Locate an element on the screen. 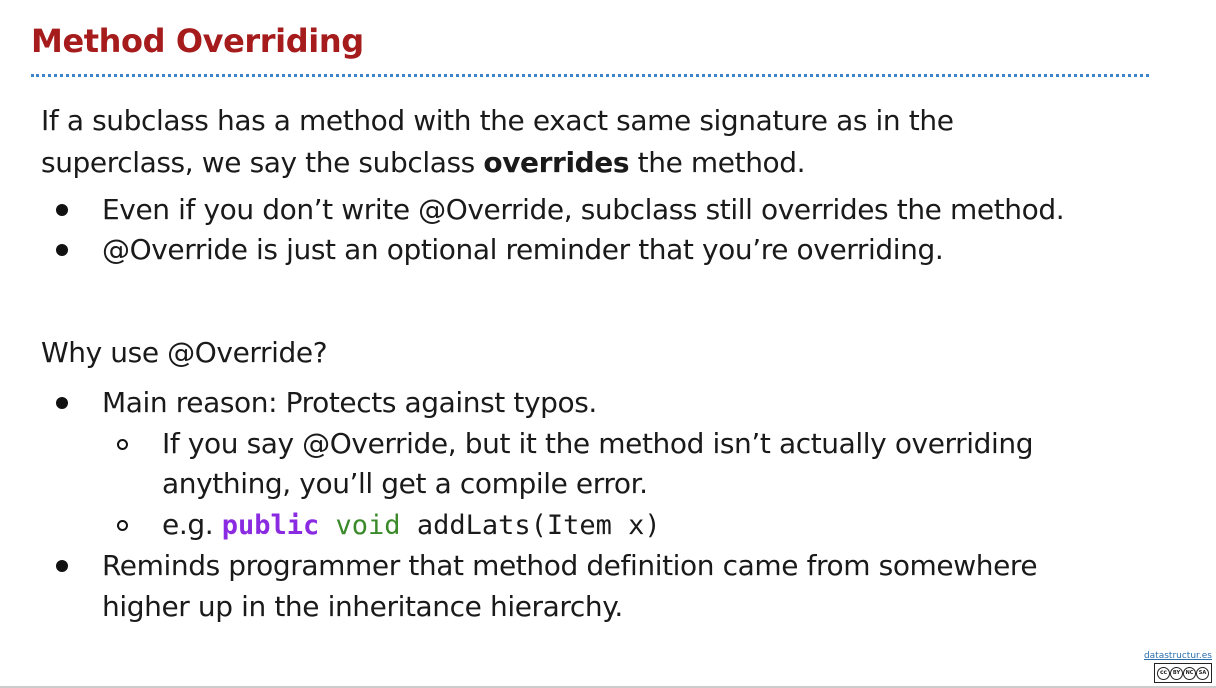 This screenshot has height=688, width=1216. sub-bullet-text-continued: anything, you’ll get a compile error. is located at coordinates (405, 483).